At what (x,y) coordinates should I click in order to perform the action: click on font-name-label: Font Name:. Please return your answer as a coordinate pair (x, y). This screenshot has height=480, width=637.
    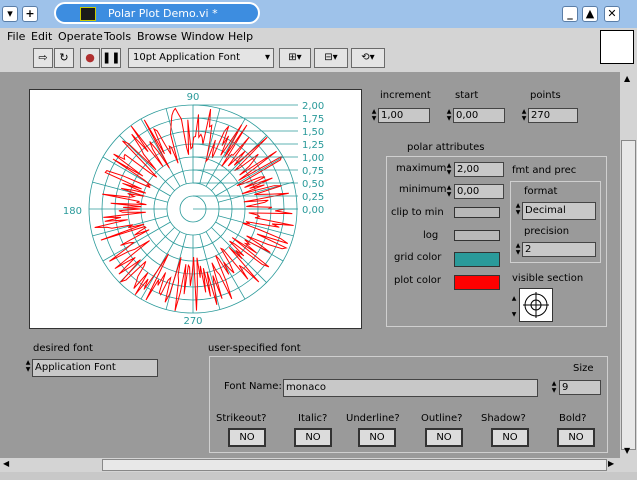
    Looking at the image, I should click on (253, 386).